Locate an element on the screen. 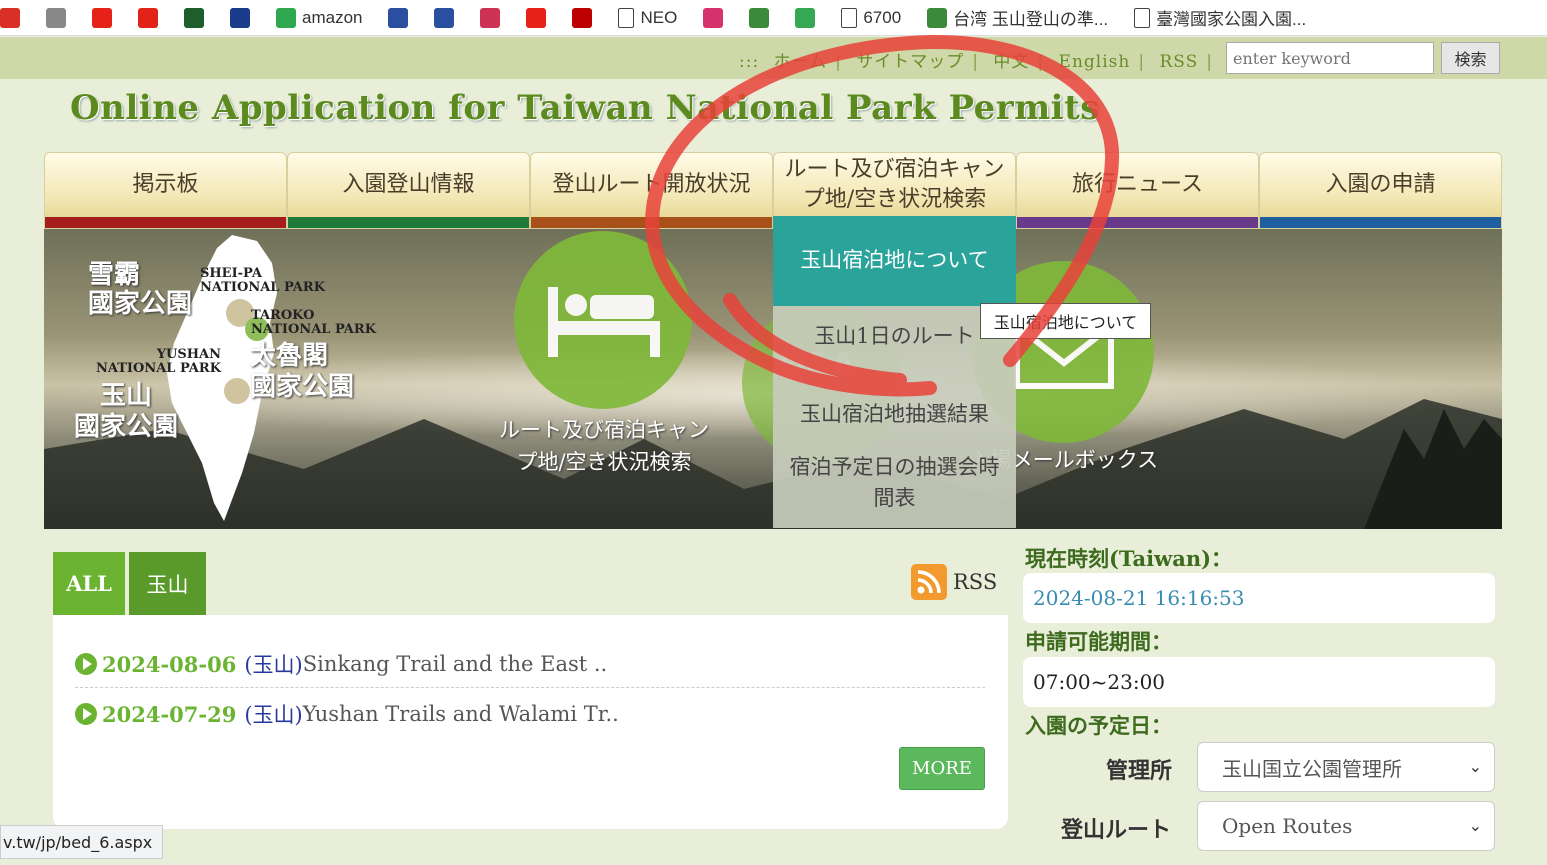 Image resolution: width=1547 pixels, height=865 pixels. youtube-icon is located at coordinates (536, 17).